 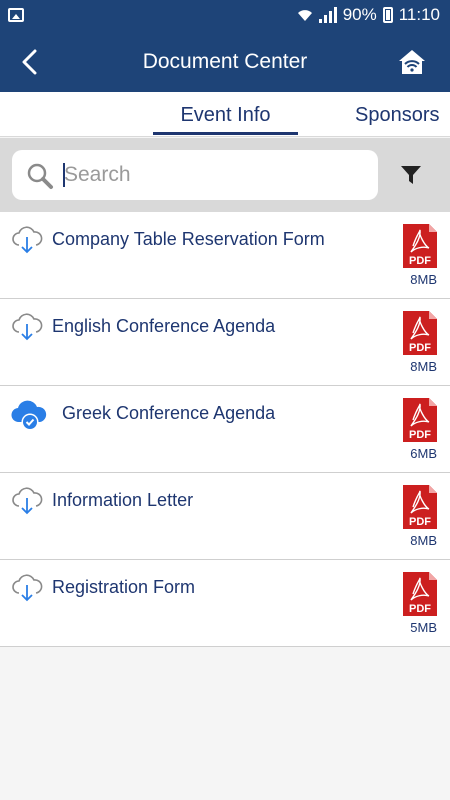 What do you see at coordinates (423, 453) in the screenshot?
I see `file-size: 6MB` at bounding box center [423, 453].